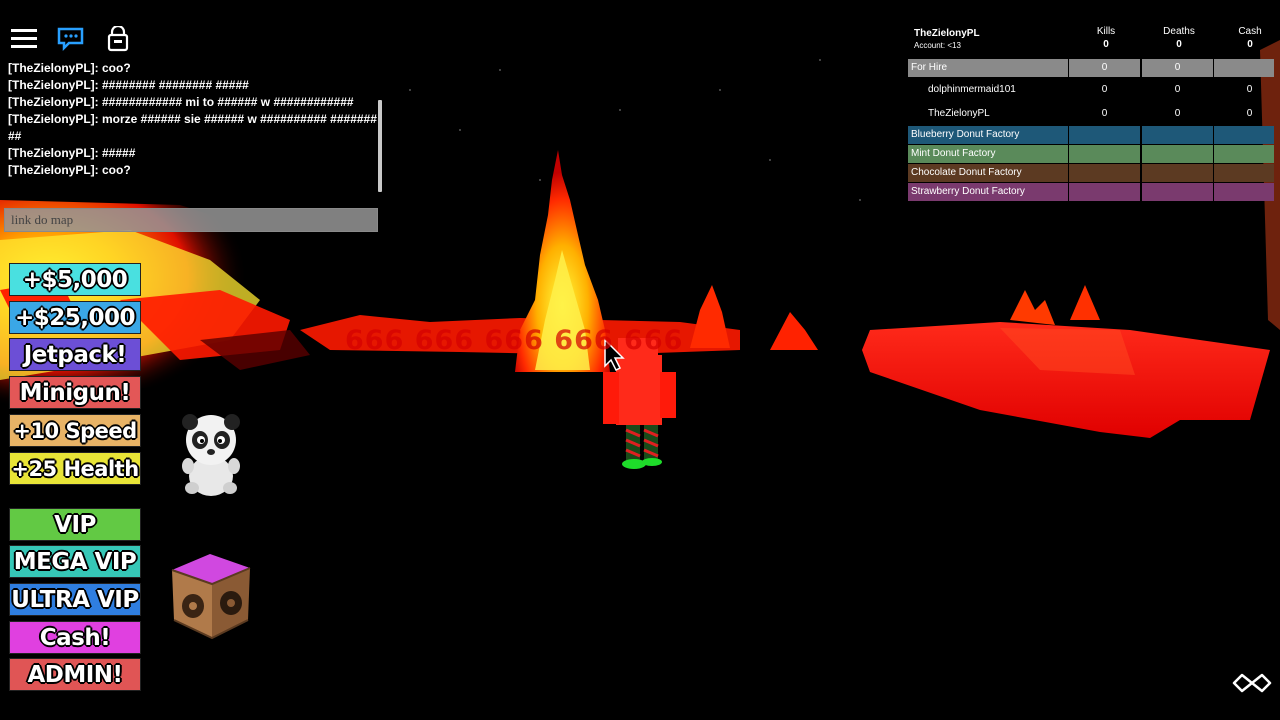 The width and height of the screenshot is (1280, 720). Describe the element at coordinates (75, 430) in the screenshot. I see `buy-speed-button: +10 Speed` at that location.